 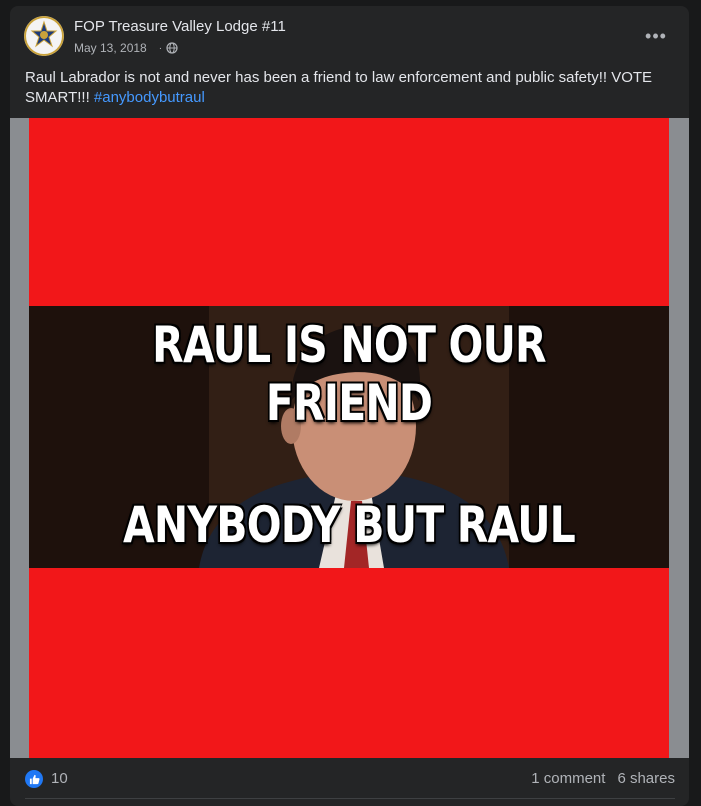 What do you see at coordinates (349, 525) in the screenshot?
I see `meme-bottom-caption: ANYBODY BUT RAUL` at bounding box center [349, 525].